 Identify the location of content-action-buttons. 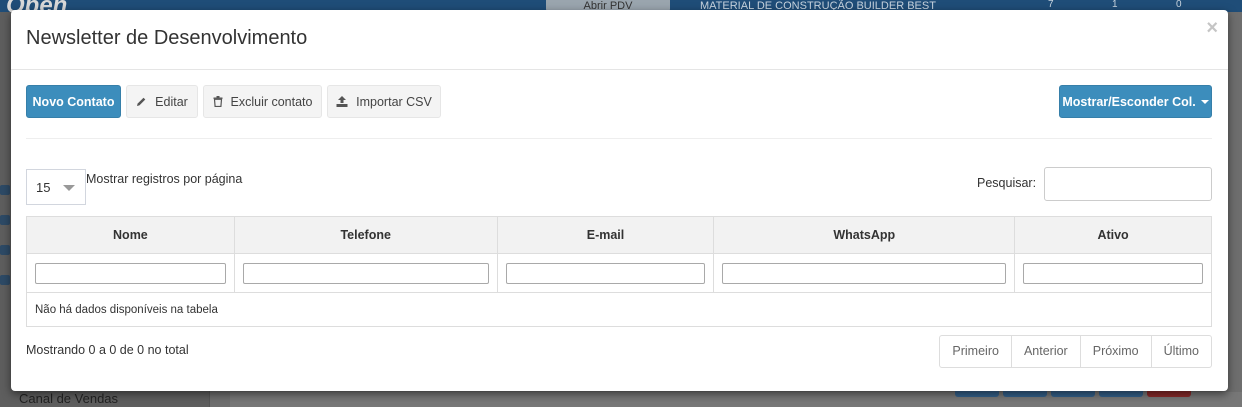
(1073, 394).